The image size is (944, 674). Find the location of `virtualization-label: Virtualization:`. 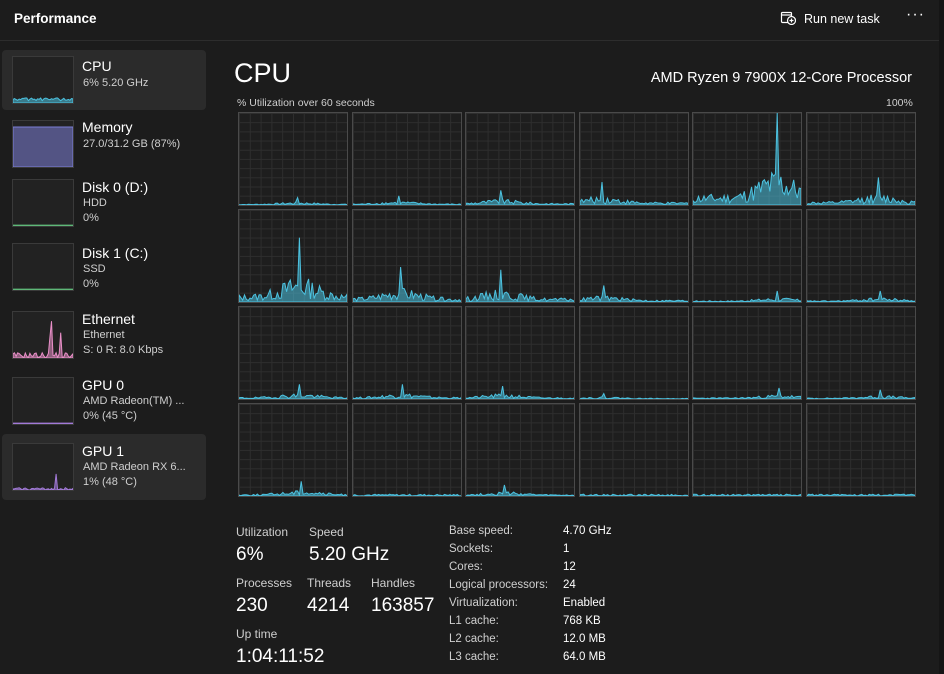

virtualization-label: Virtualization: is located at coordinates (483, 603).